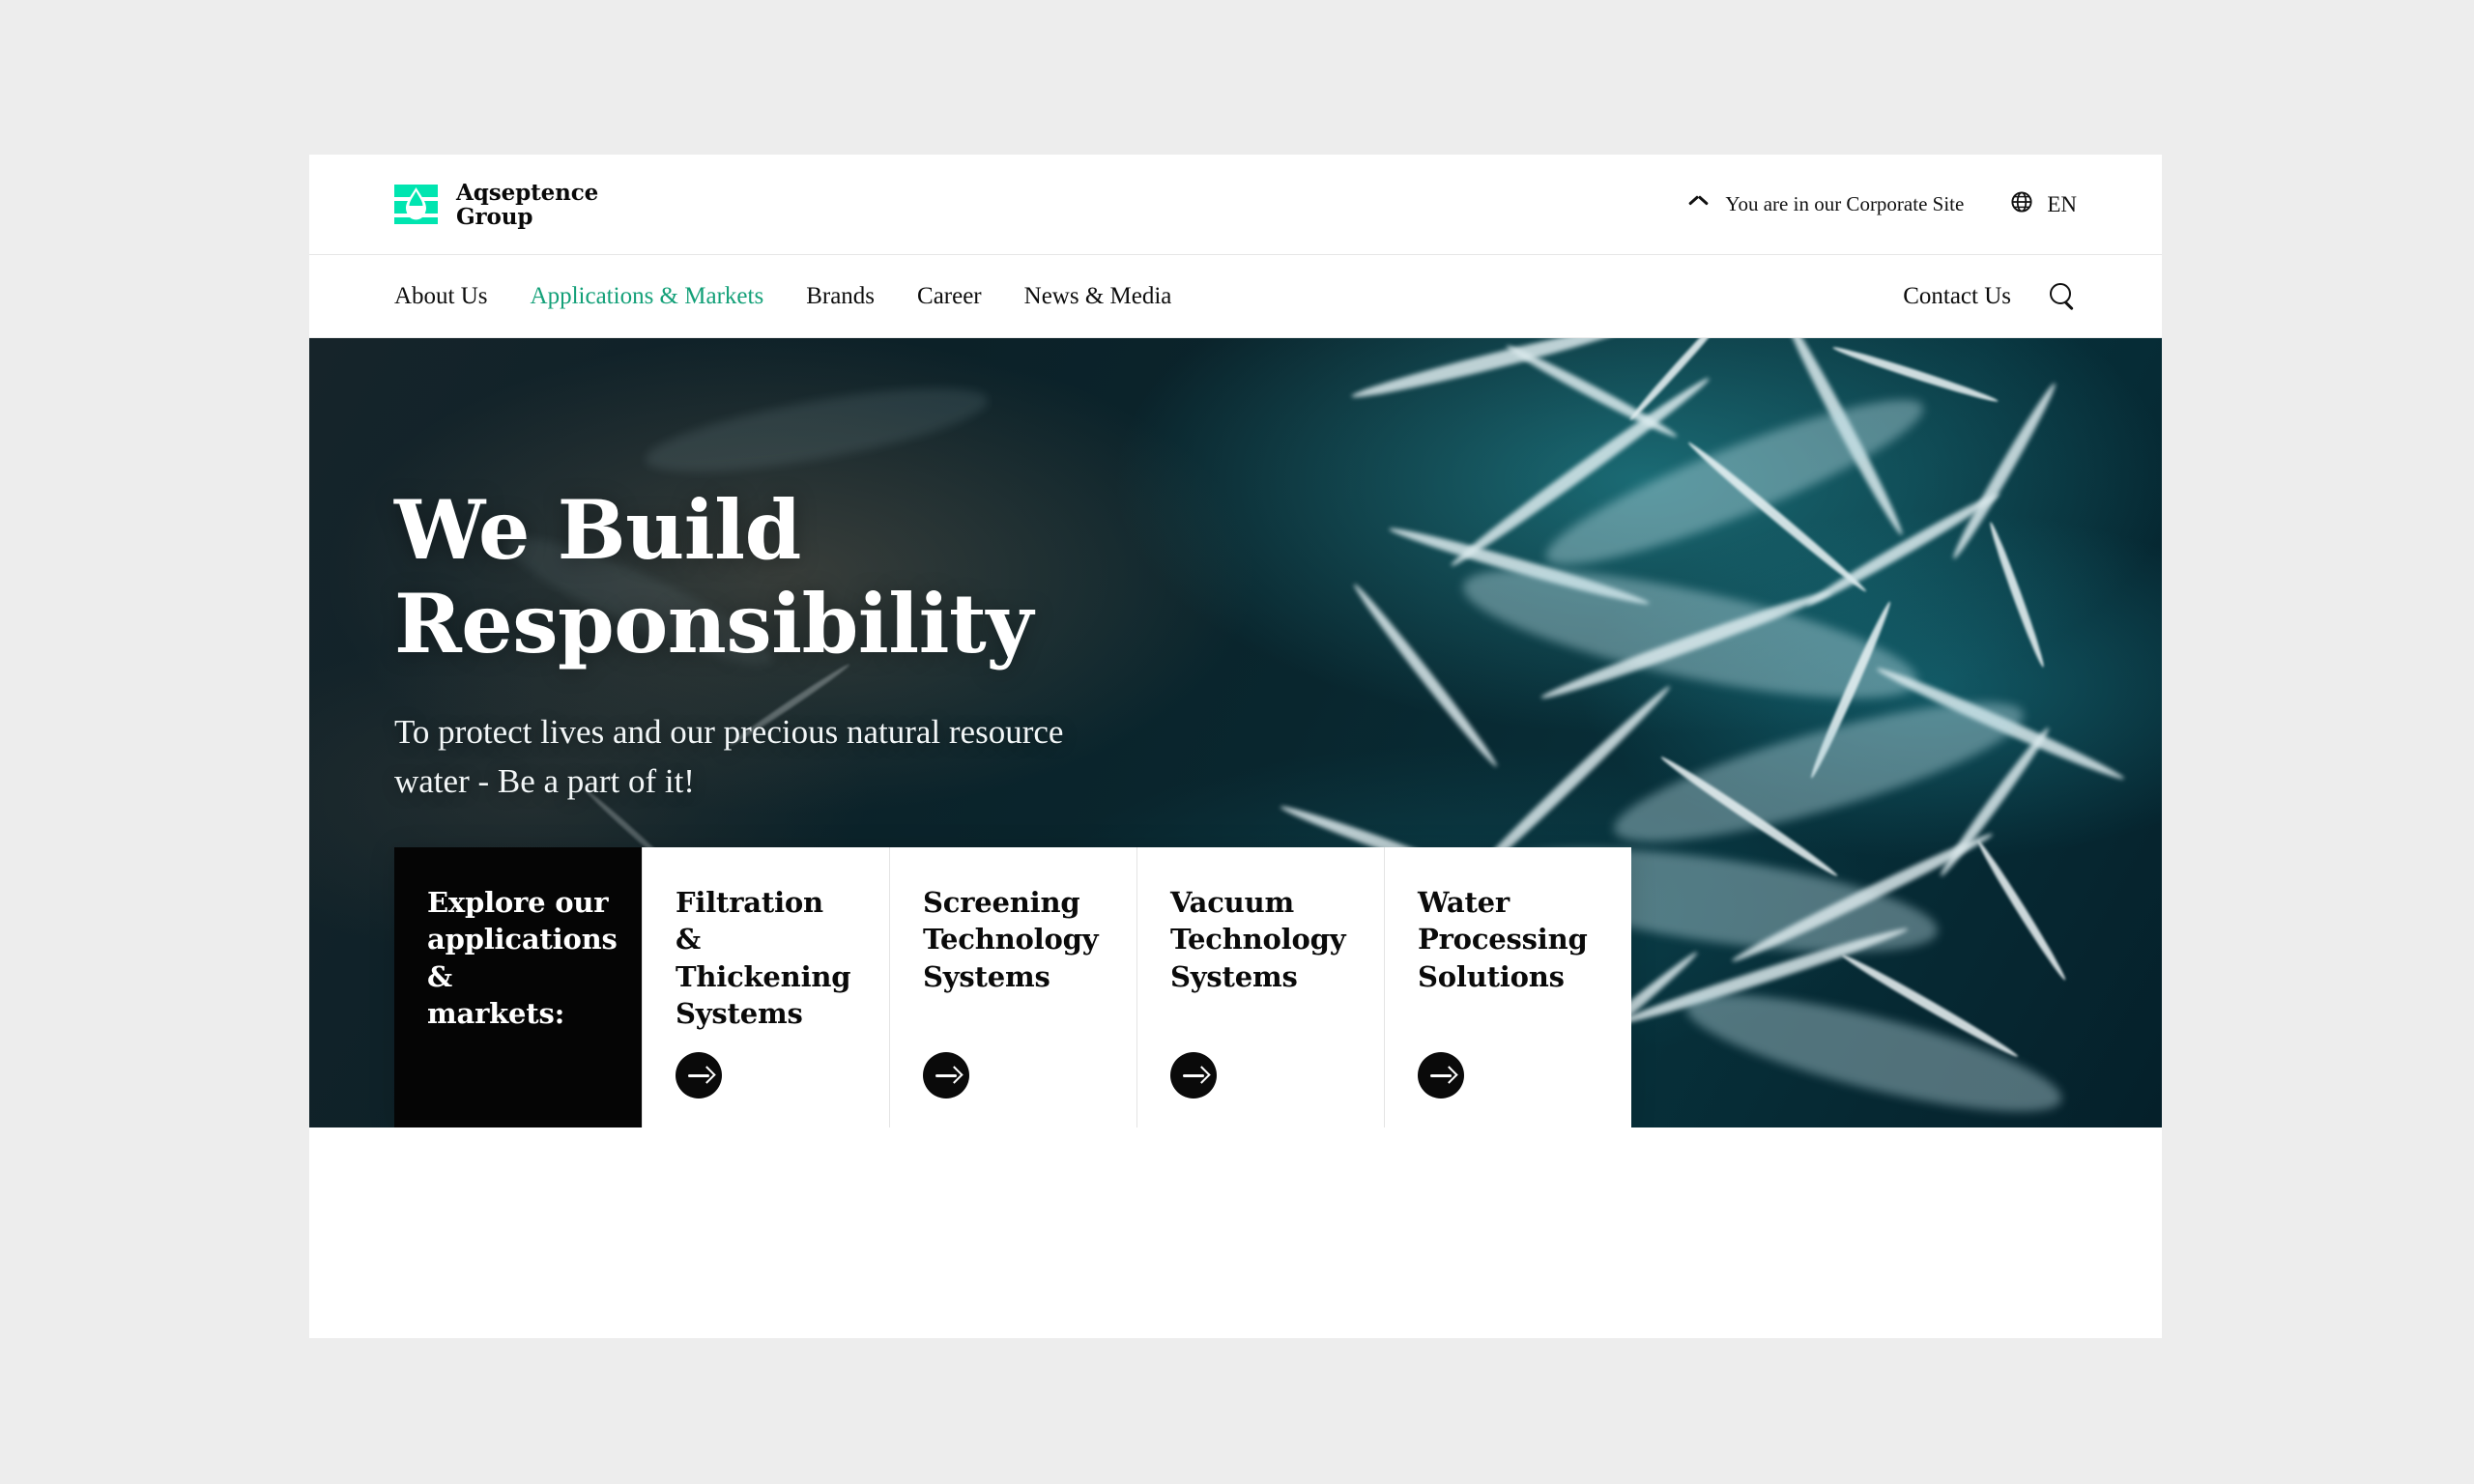 This screenshot has height=1484, width=2474. Describe the element at coordinates (1845, 204) in the screenshot. I see `corporate-site-label: You are in our Corporate Site` at that location.